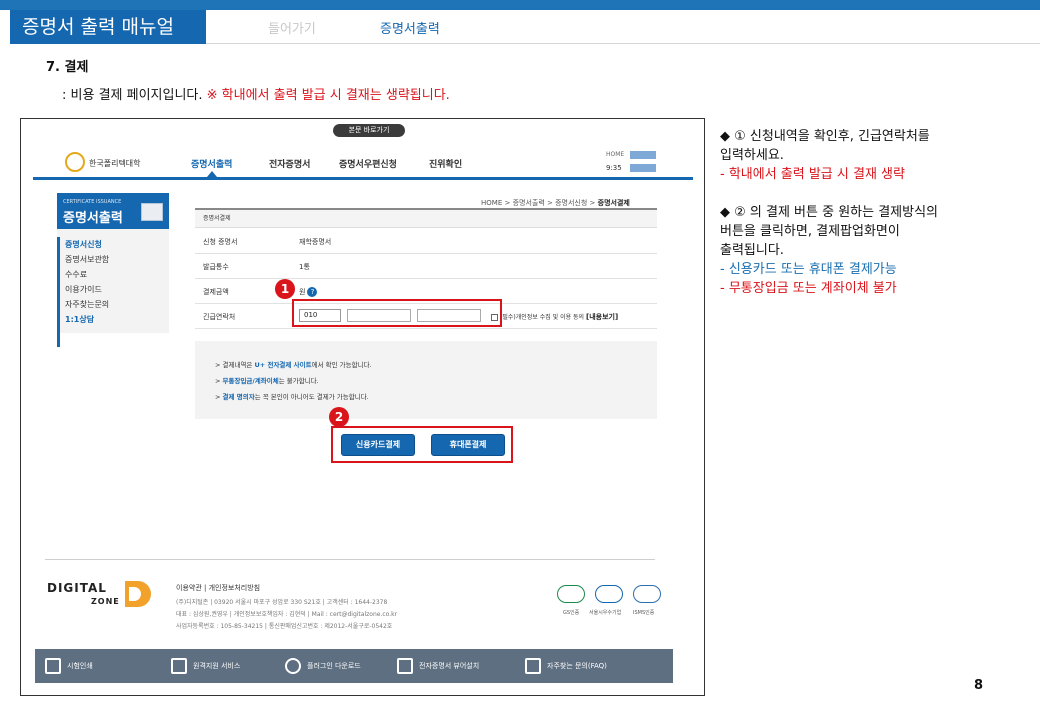  I want to click on bb-remote-support: 원격지원 서비스, so click(205, 666).